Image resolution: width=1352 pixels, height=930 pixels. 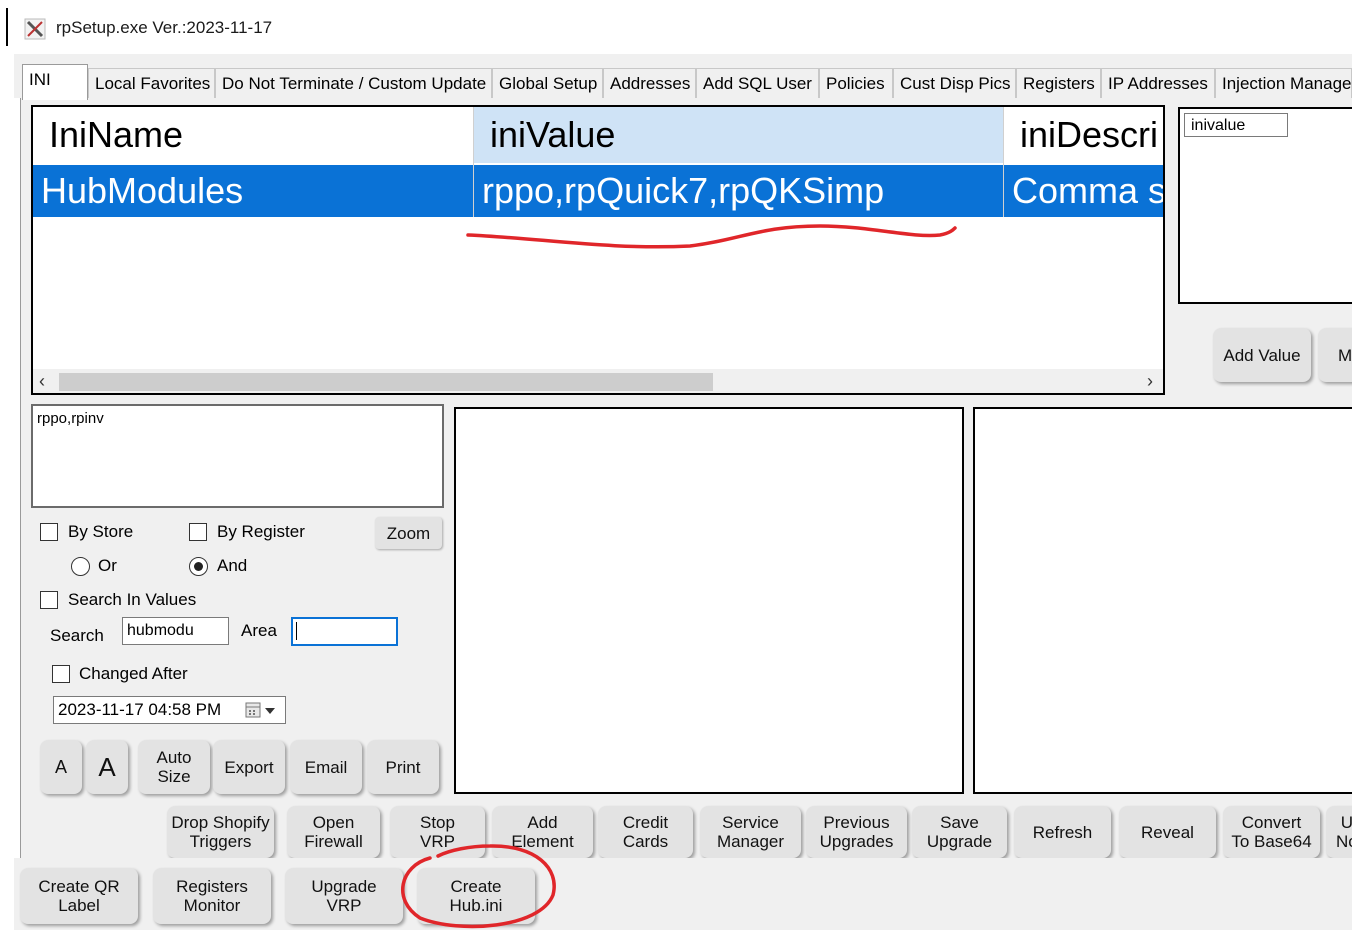 I want to click on tab-ip-addresses: IP Addresses, so click(x=1158, y=83).